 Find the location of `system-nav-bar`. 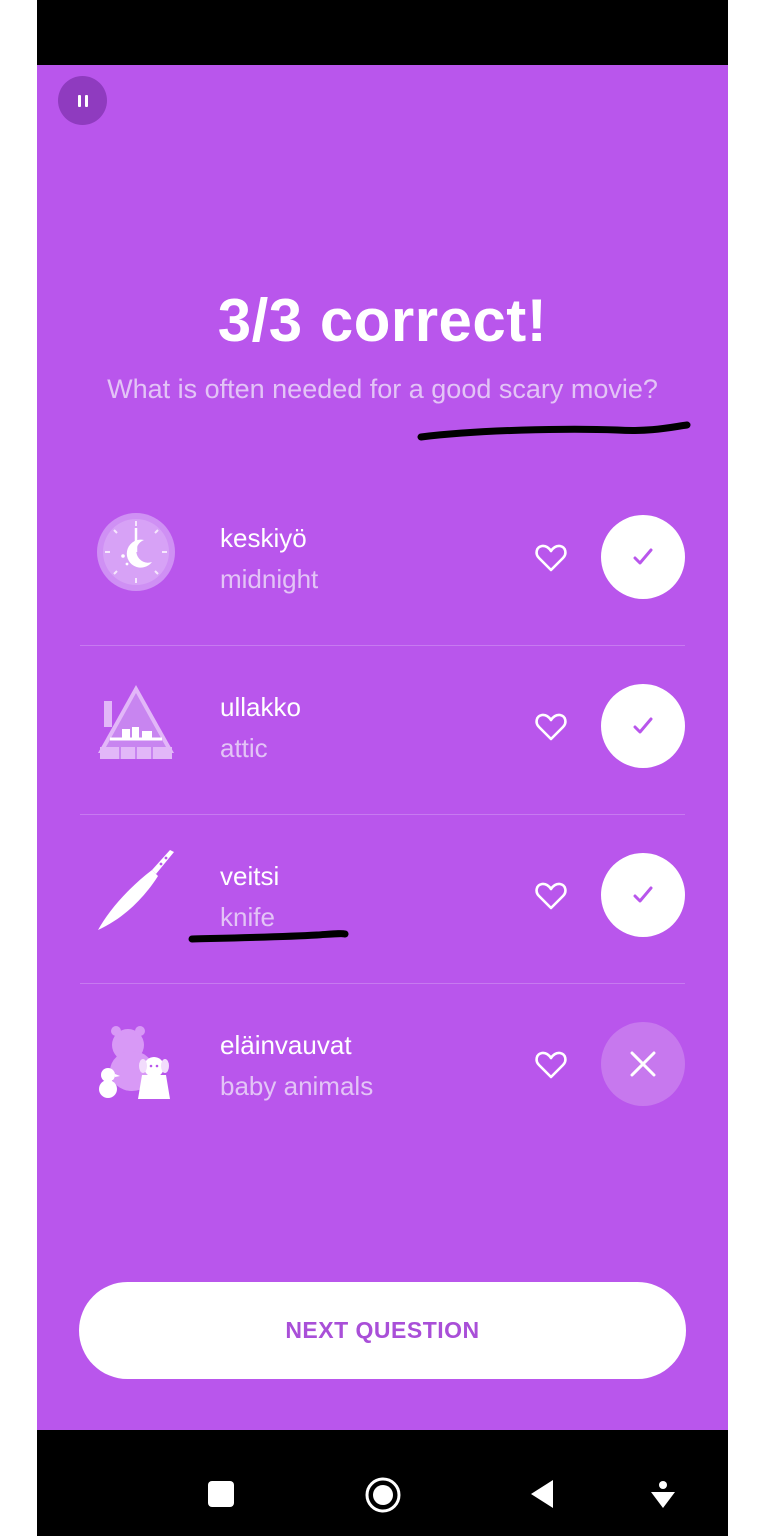

system-nav-bar is located at coordinates (382, 1483).